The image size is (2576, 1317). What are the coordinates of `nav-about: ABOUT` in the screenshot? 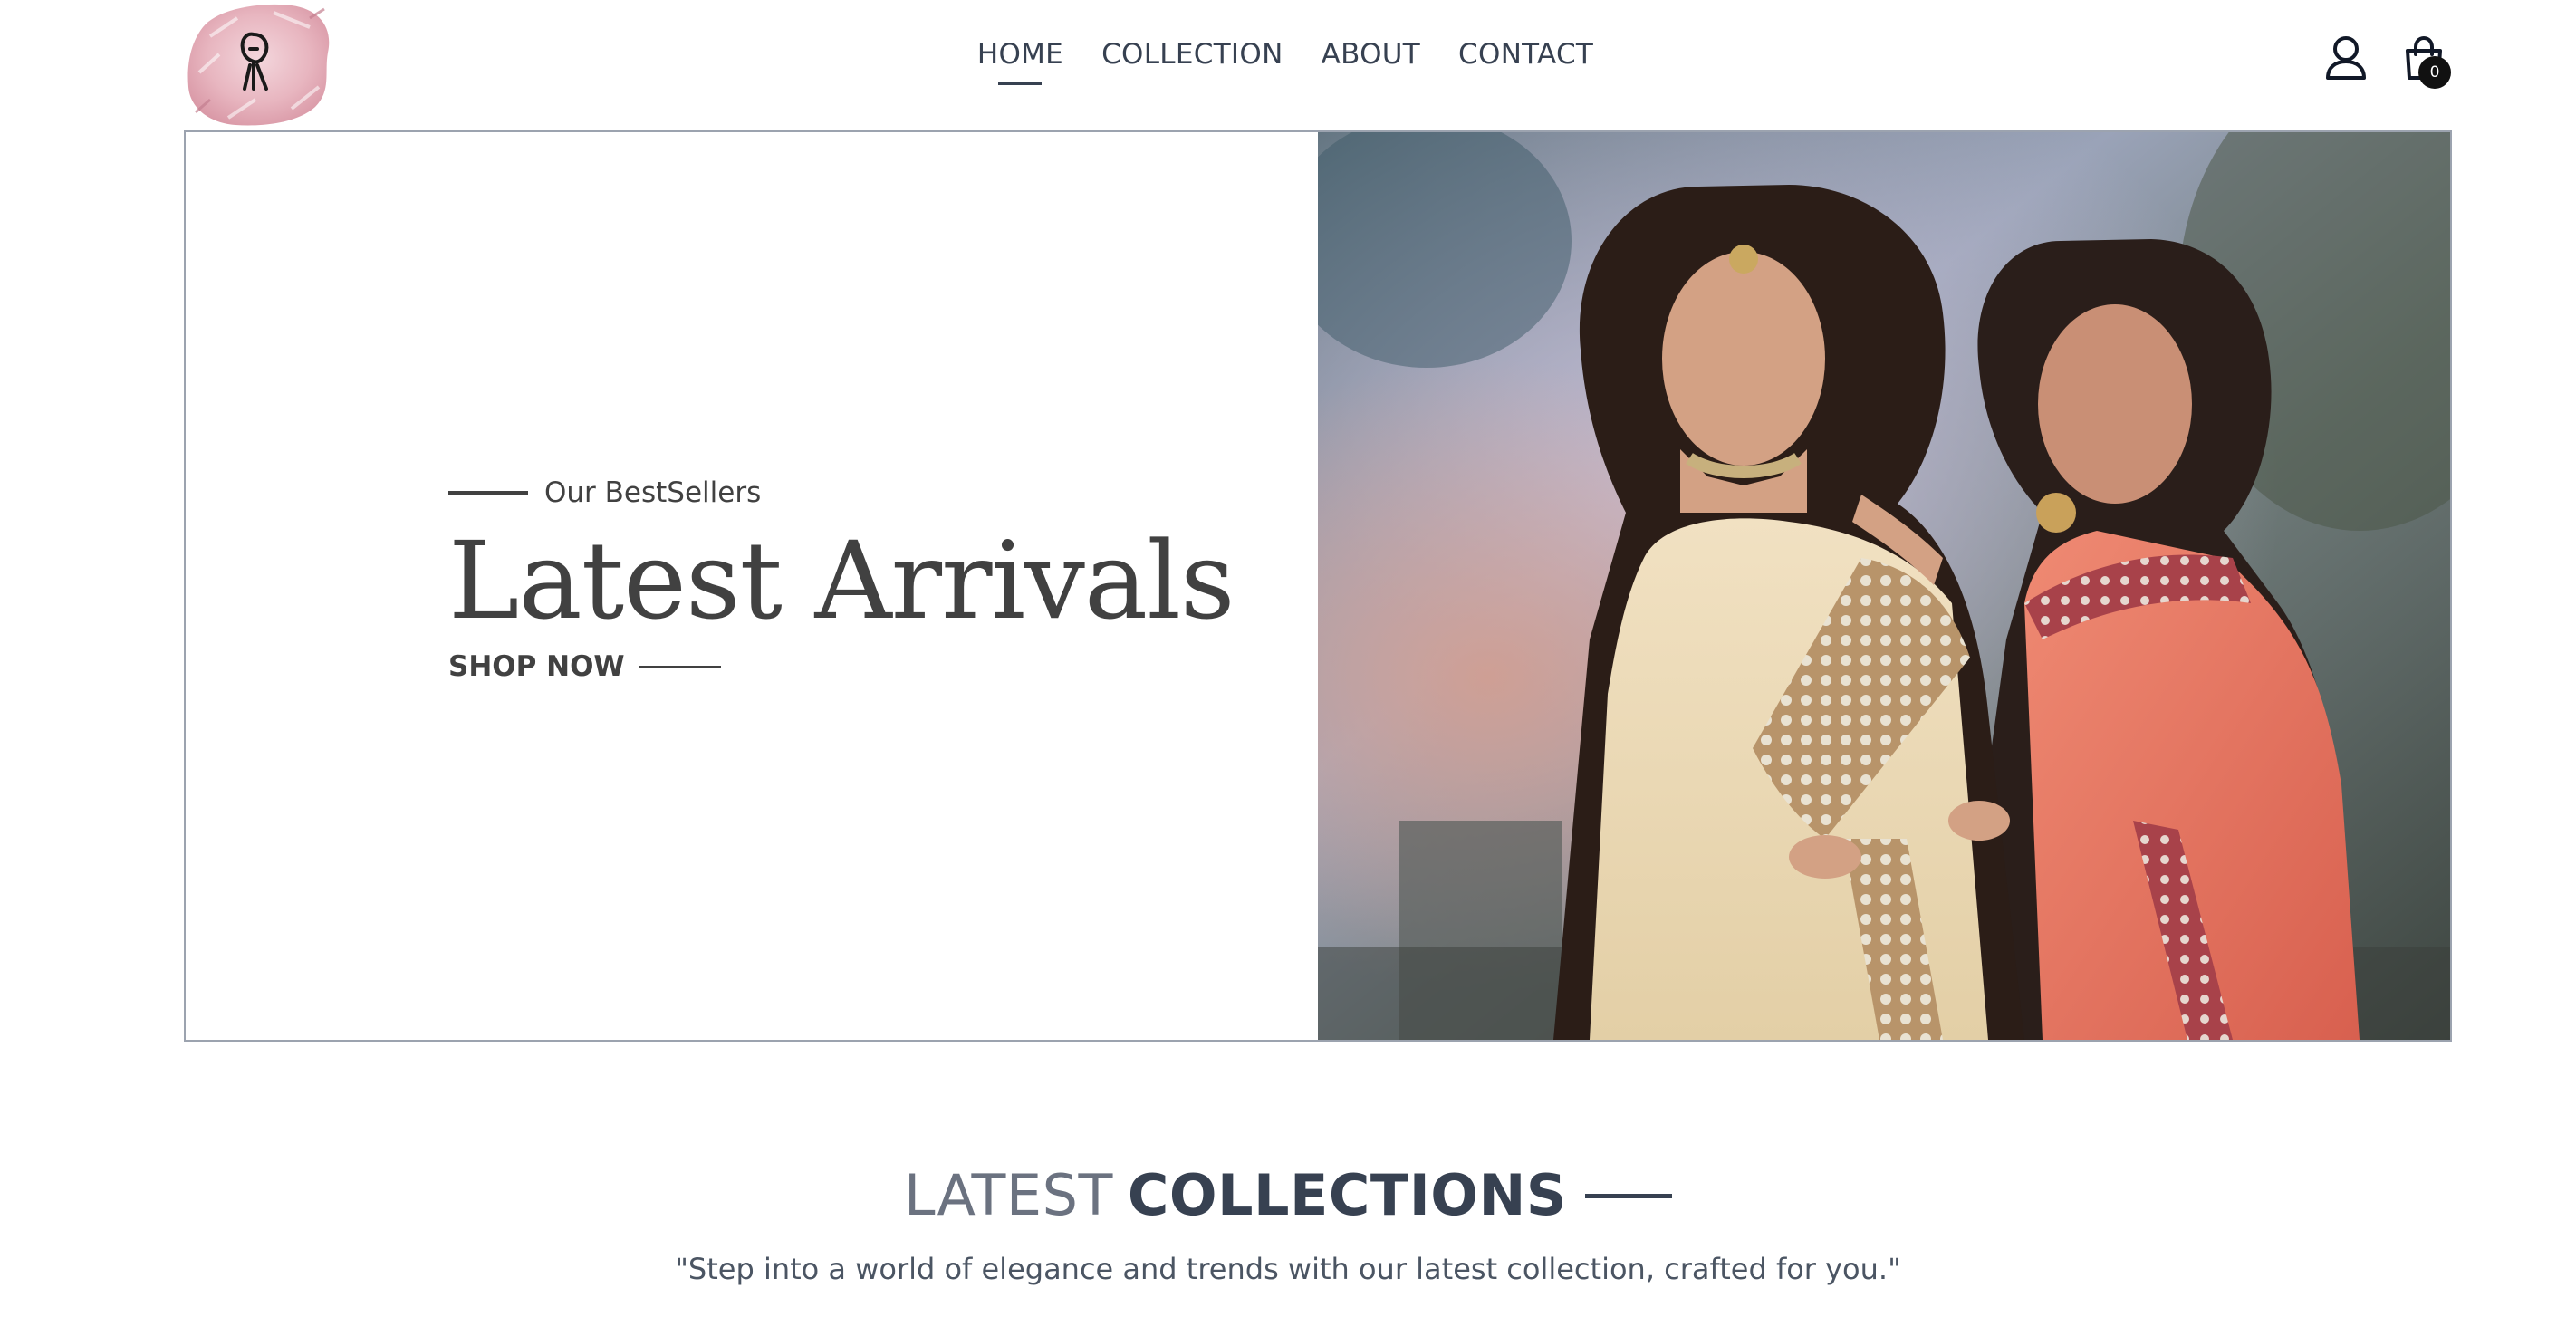 It's located at (1371, 54).